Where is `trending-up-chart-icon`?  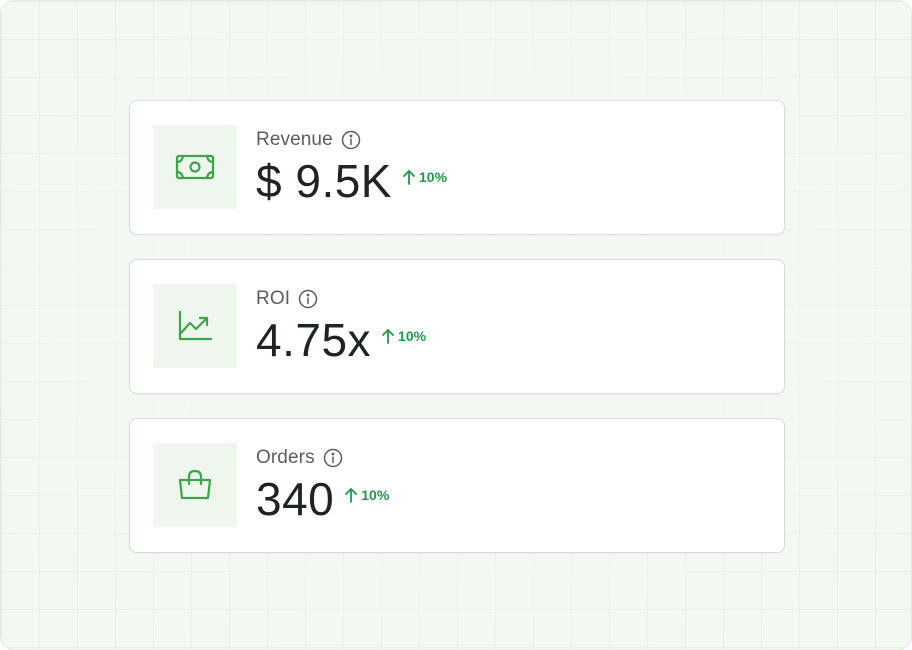 trending-up-chart-icon is located at coordinates (195, 325).